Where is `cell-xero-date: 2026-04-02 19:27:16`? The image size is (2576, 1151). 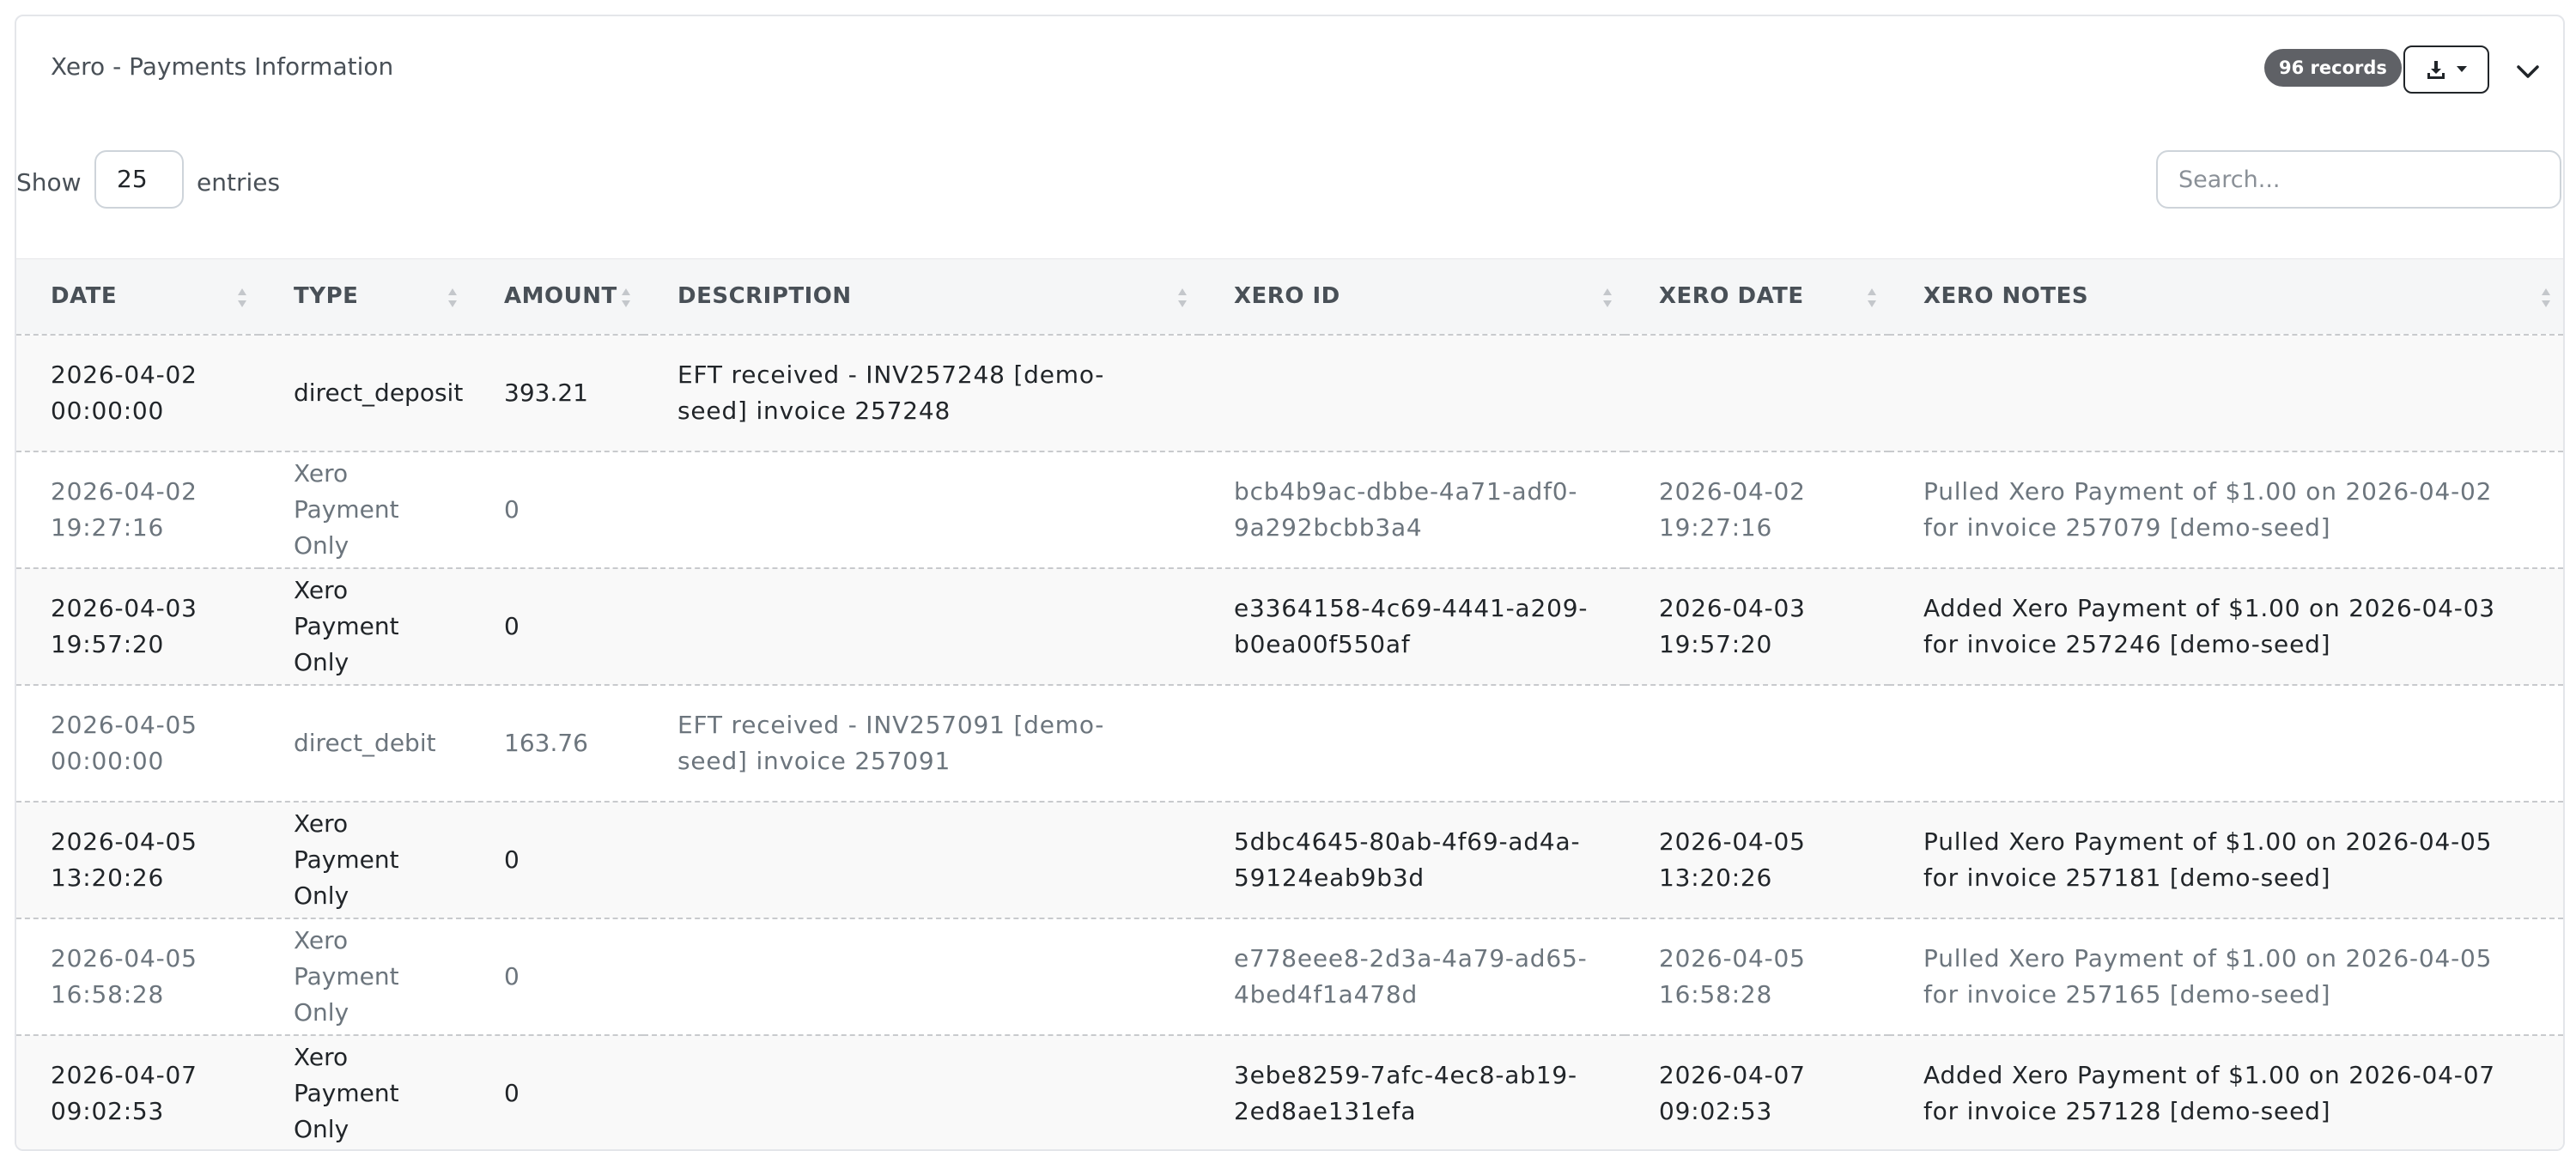
cell-xero-date: 2026-04-02 19:27:16 is located at coordinates (1757, 509).